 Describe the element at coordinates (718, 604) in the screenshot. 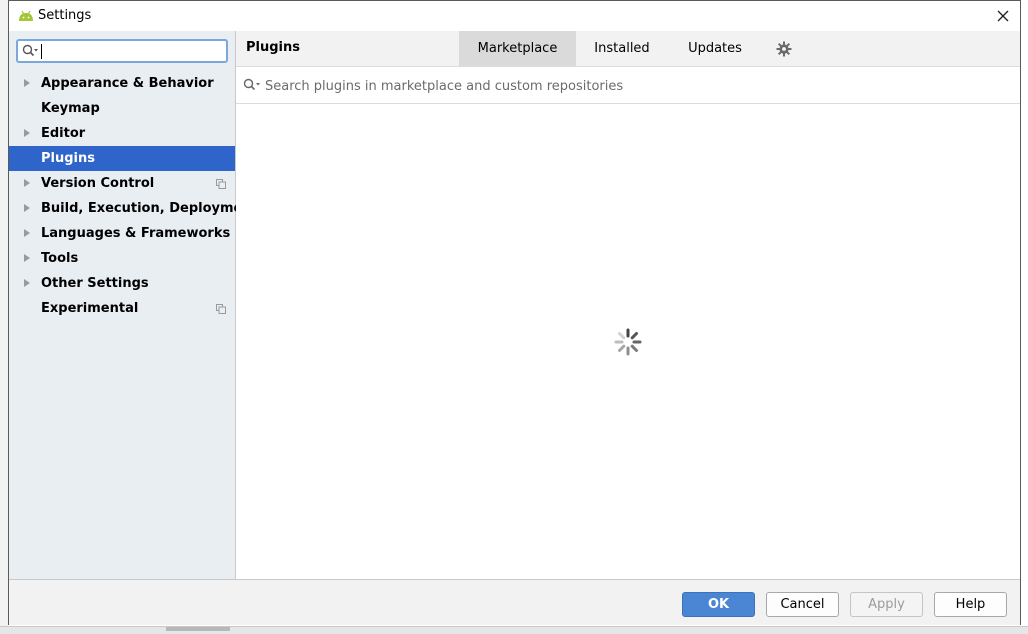

I see `ok-button: OK` at that location.